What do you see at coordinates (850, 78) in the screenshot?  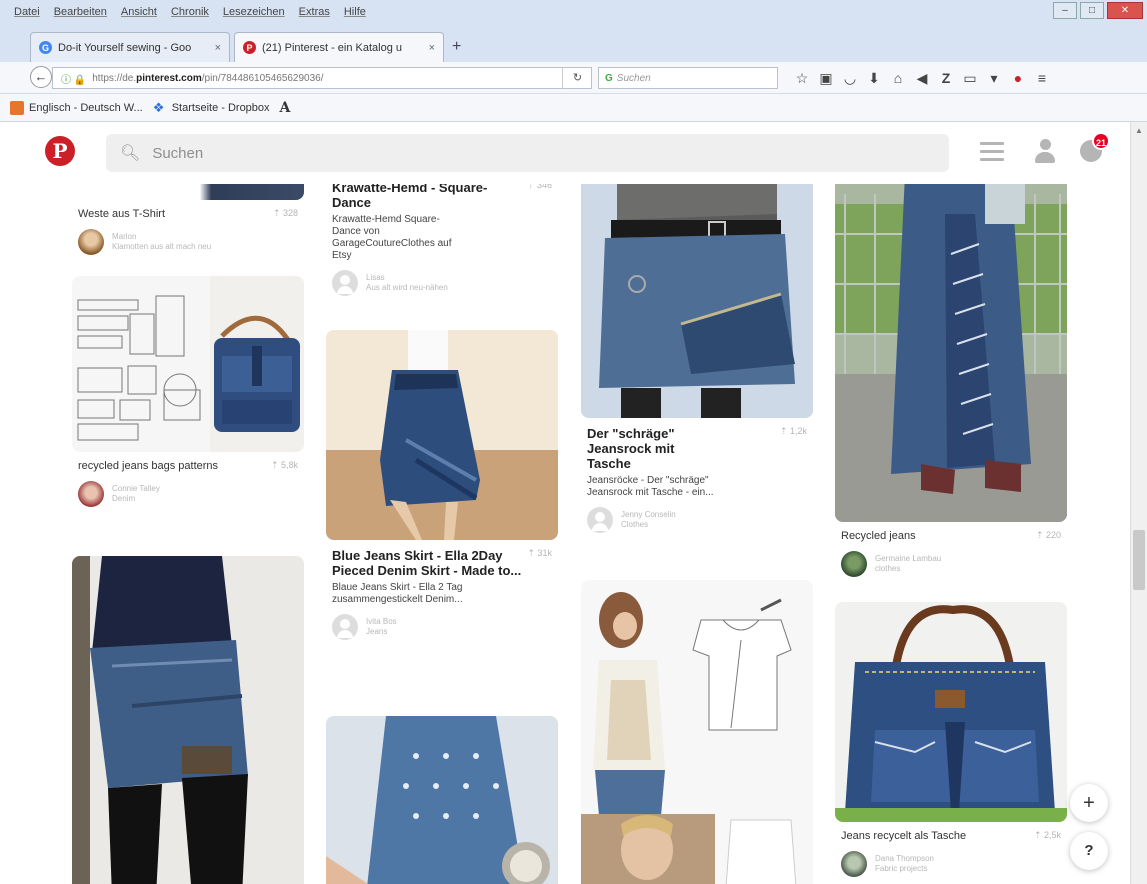 I see `pocket-icon: ◡` at bounding box center [850, 78].